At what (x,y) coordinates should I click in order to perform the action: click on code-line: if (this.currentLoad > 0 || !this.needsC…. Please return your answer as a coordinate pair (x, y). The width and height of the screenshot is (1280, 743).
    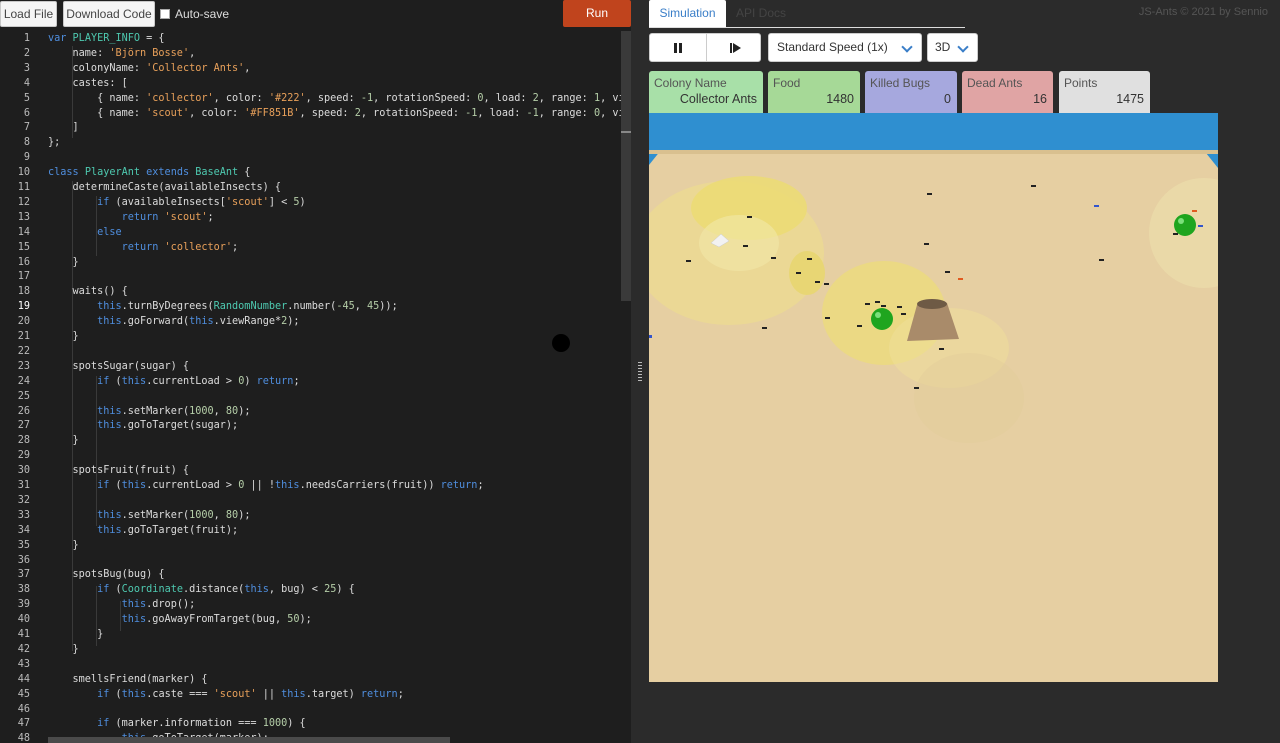
    Looking at the image, I should click on (266, 485).